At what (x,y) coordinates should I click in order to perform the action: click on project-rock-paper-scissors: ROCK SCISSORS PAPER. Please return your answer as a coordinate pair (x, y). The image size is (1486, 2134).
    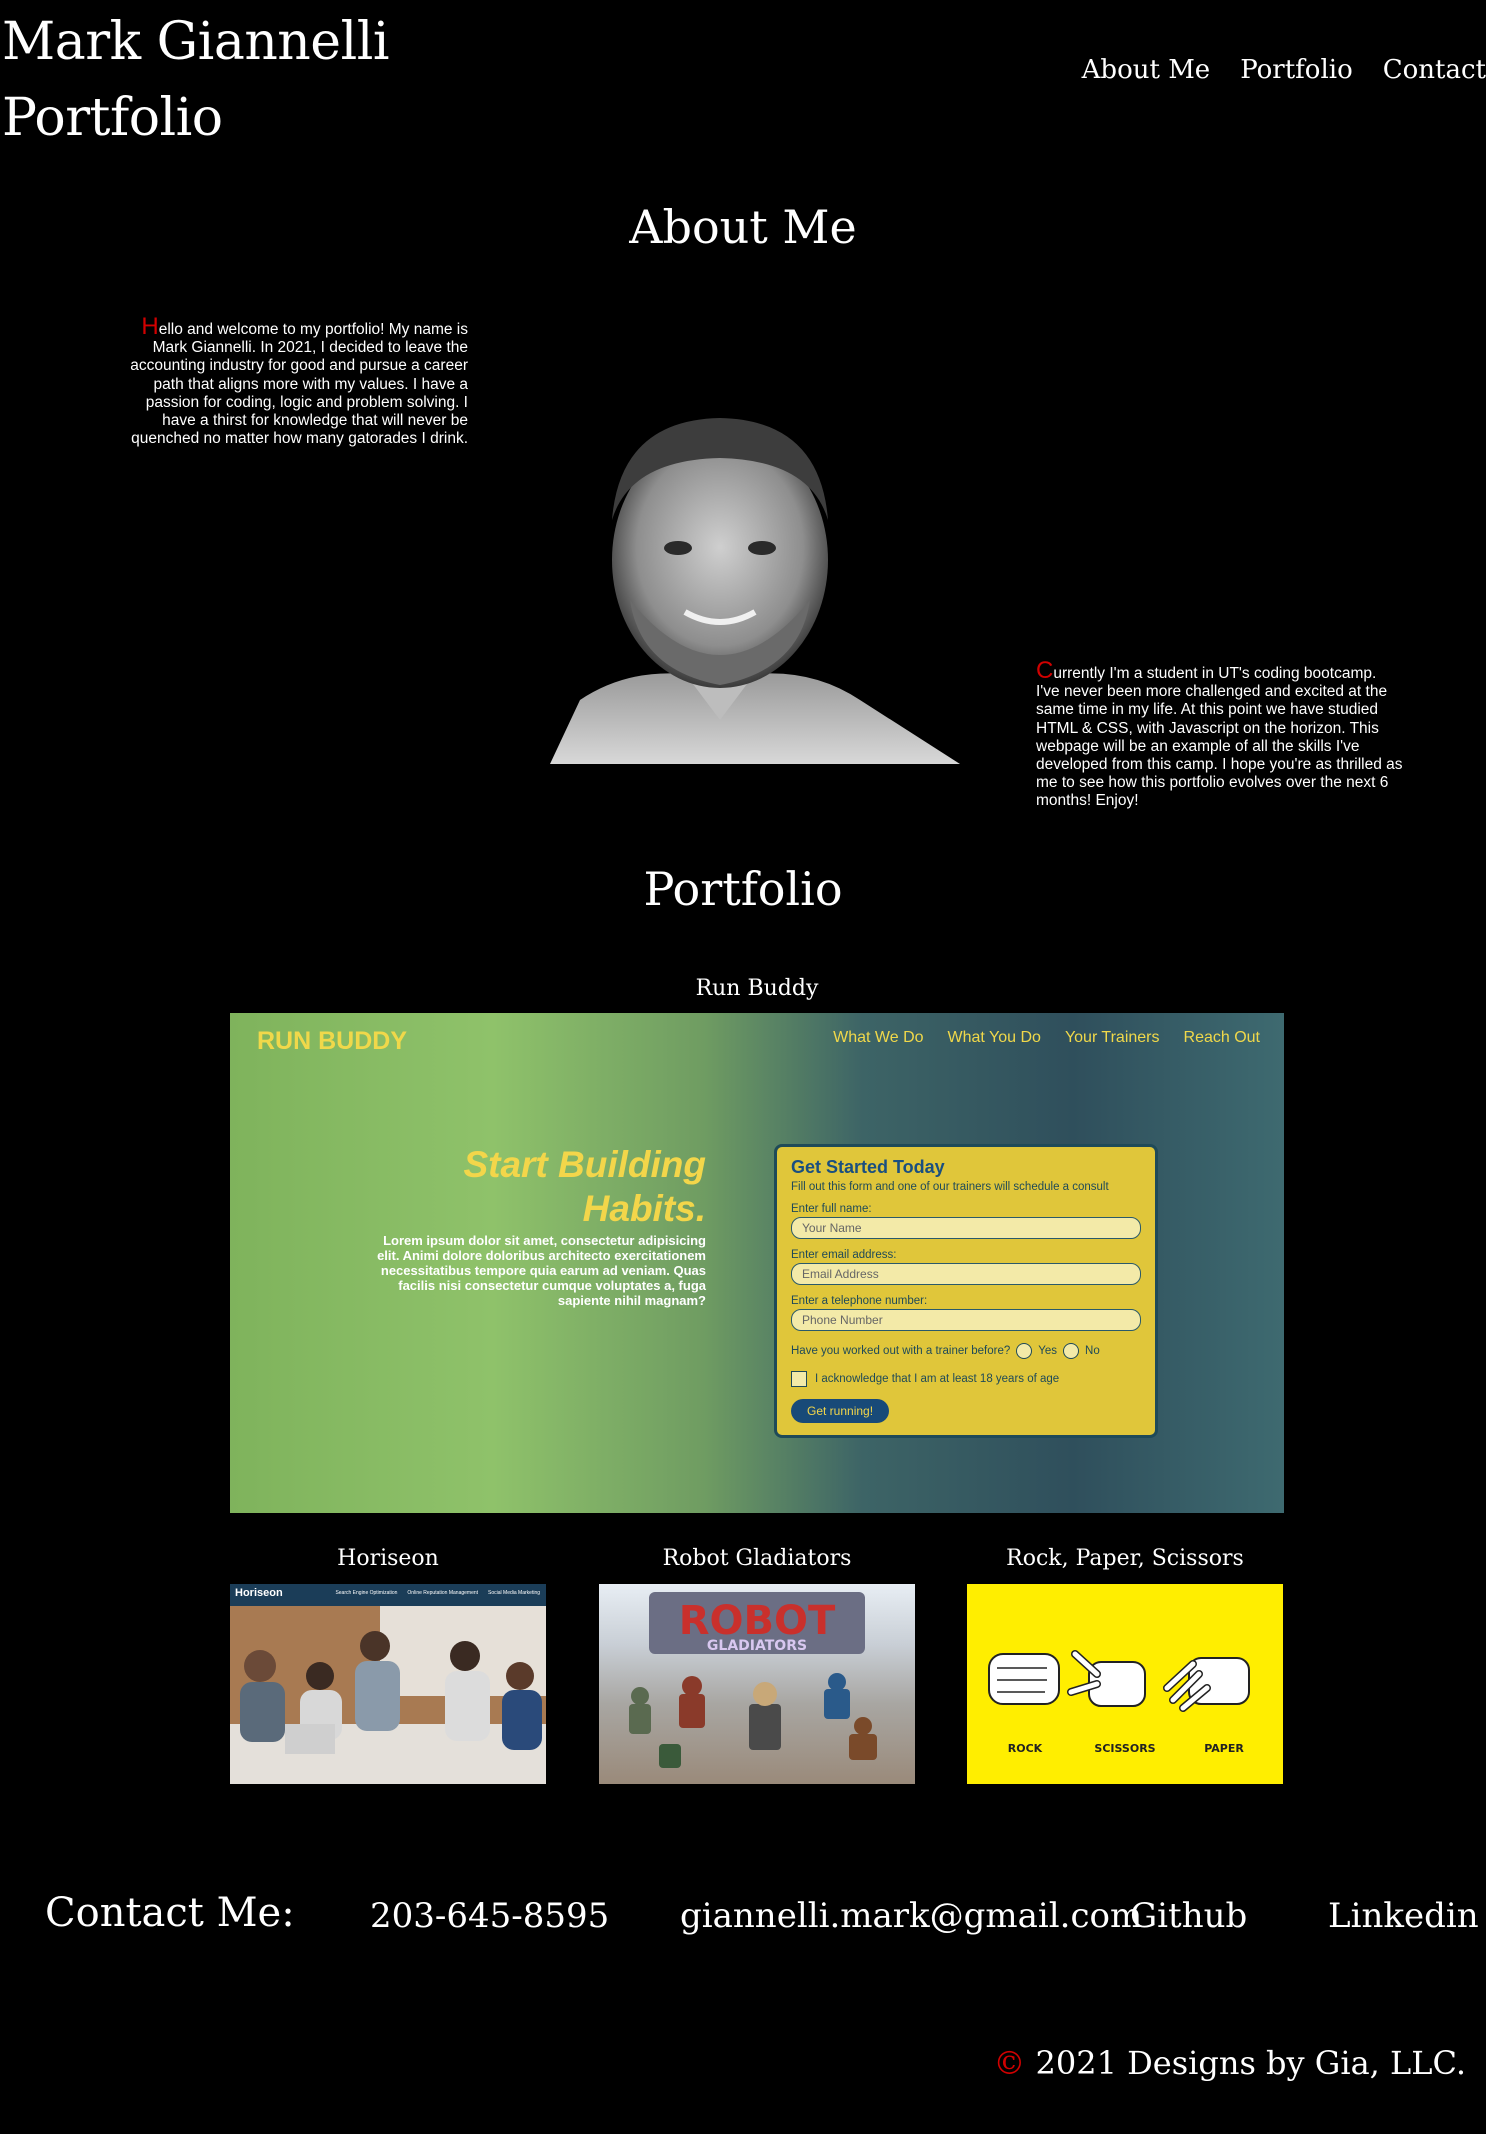
    Looking at the image, I should click on (1125, 1684).